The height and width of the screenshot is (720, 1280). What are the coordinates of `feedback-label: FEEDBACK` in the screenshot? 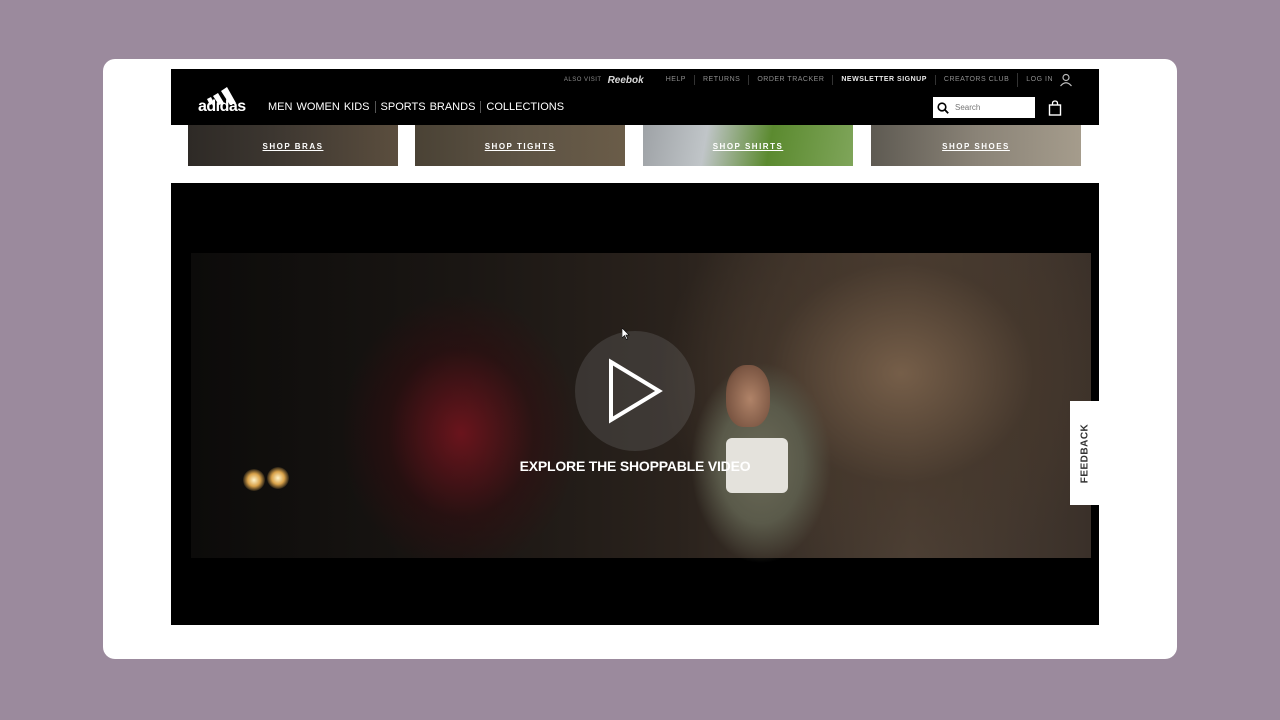 It's located at (1084, 453).